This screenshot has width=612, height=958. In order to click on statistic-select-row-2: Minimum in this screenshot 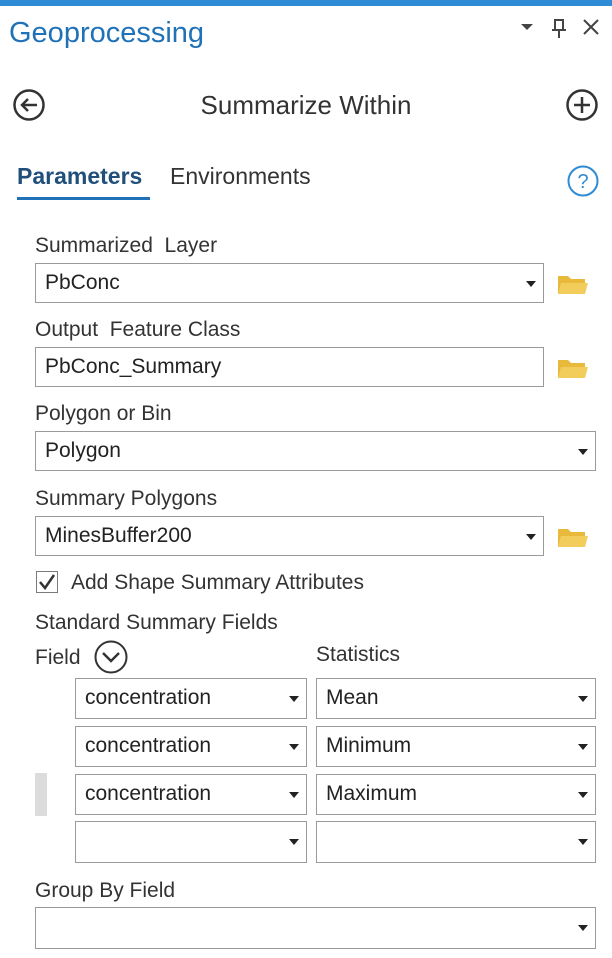, I will do `click(456, 746)`.